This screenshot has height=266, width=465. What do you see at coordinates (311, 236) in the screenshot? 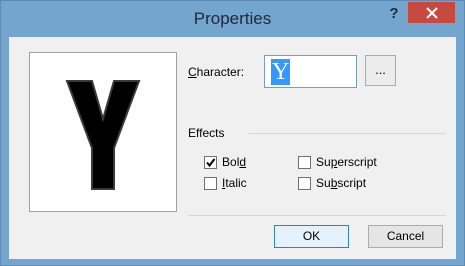
I see `ok-button: OK` at bounding box center [311, 236].